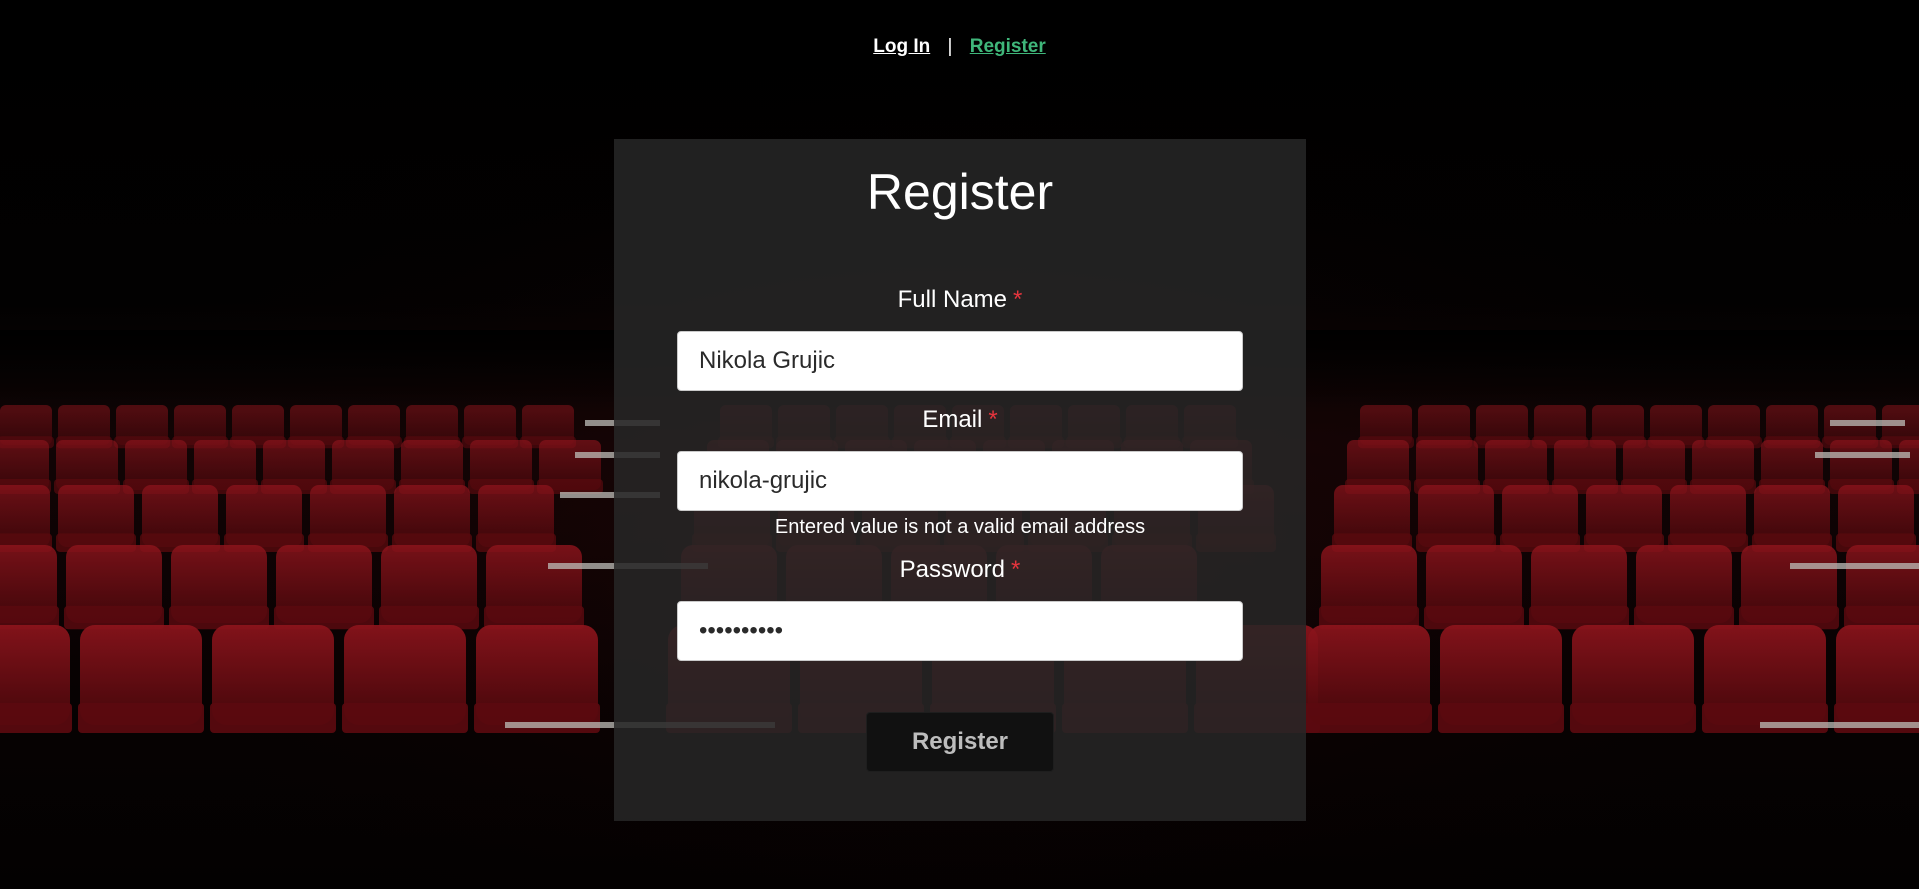  What do you see at coordinates (960, 631) in the screenshot?
I see `password-input` at bounding box center [960, 631].